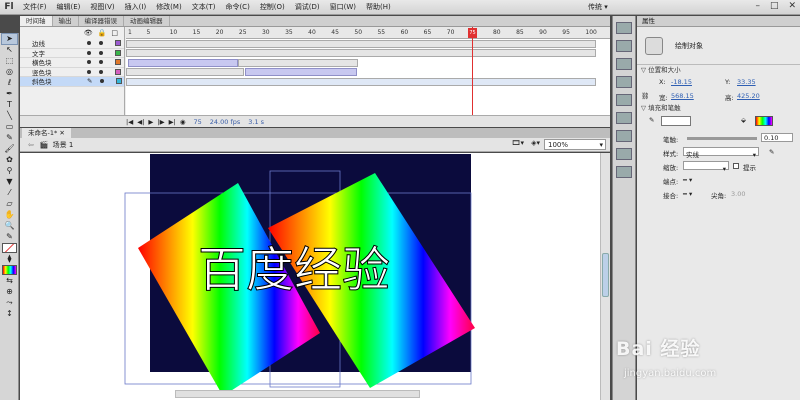 The height and width of the screenshot is (400, 800). What do you see at coordinates (624, 64) in the screenshot?
I see `align-panel-icon` at bounding box center [624, 64].